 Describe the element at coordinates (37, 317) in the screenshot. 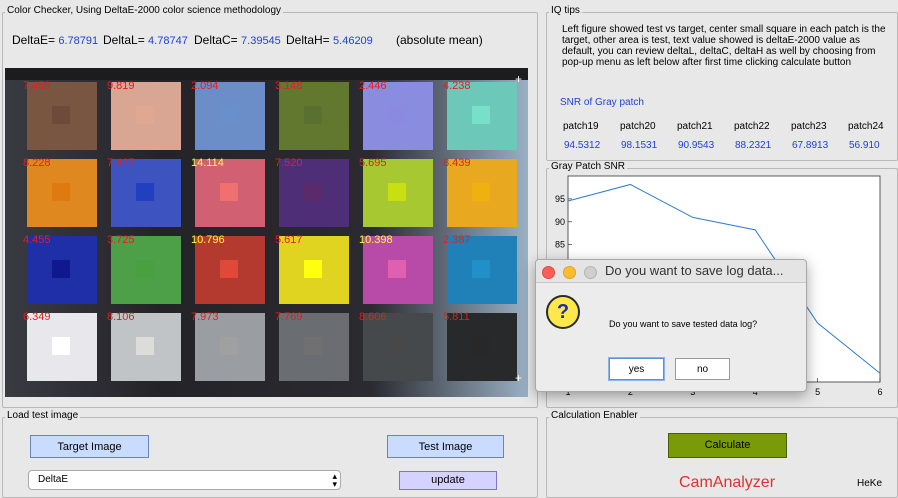

I see `patch-delta-value: 6.349` at that location.